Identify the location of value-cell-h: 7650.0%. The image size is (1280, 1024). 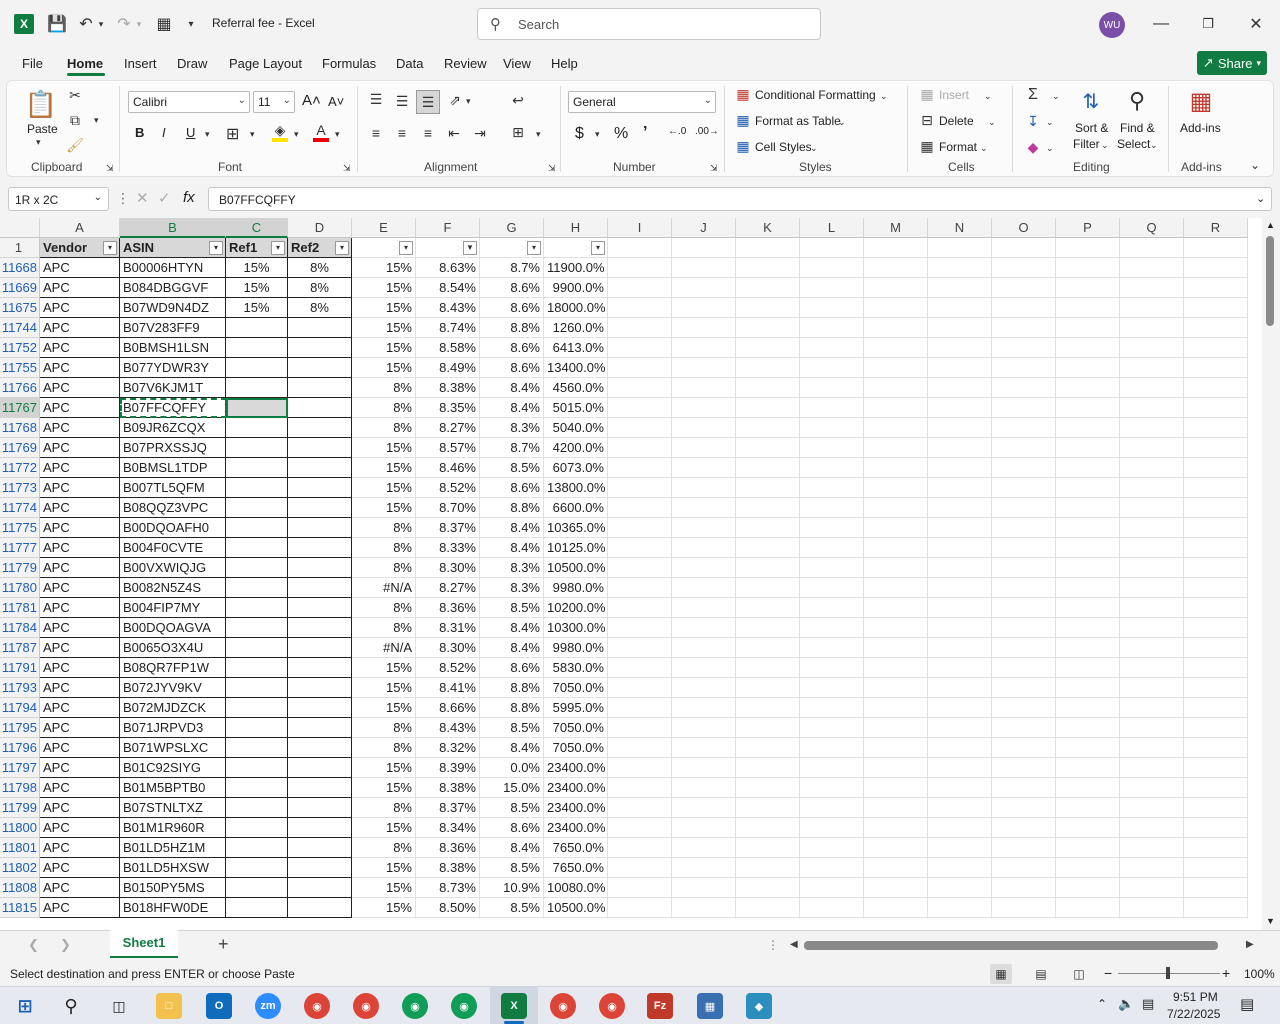
(576, 848).